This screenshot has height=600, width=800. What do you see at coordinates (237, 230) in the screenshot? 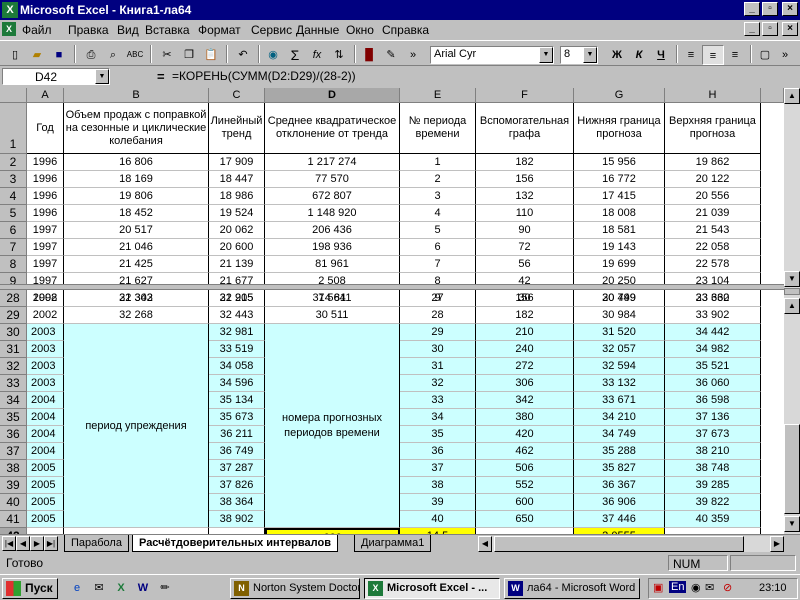
I see `table-cell: 20 062` at bounding box center [237, 230].